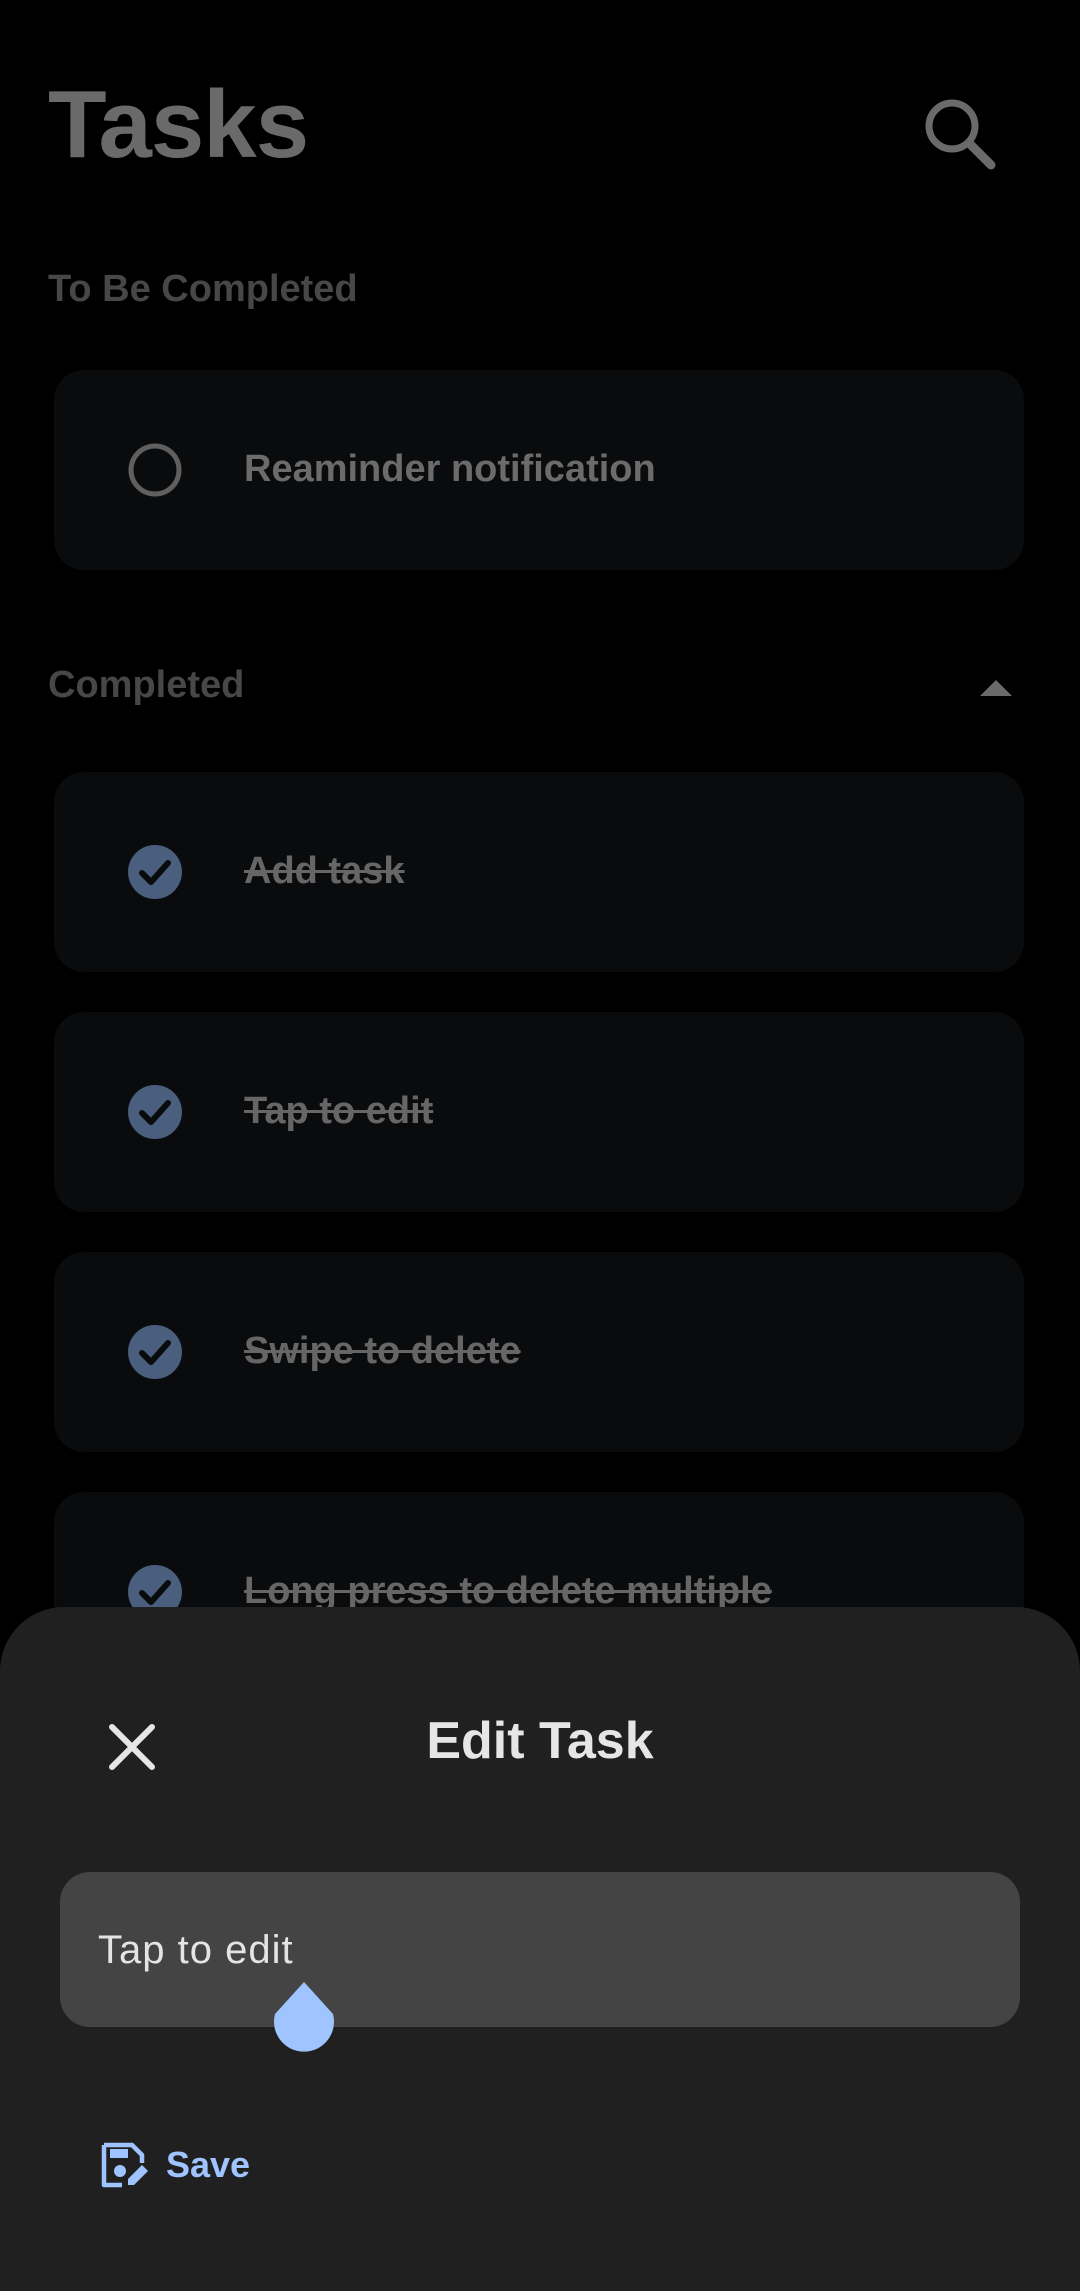 The image size is (1080, 2291). Describe the element at coordinates (450, 469) in the screenshot. I see `task-label: Reaminder notification` at that location.